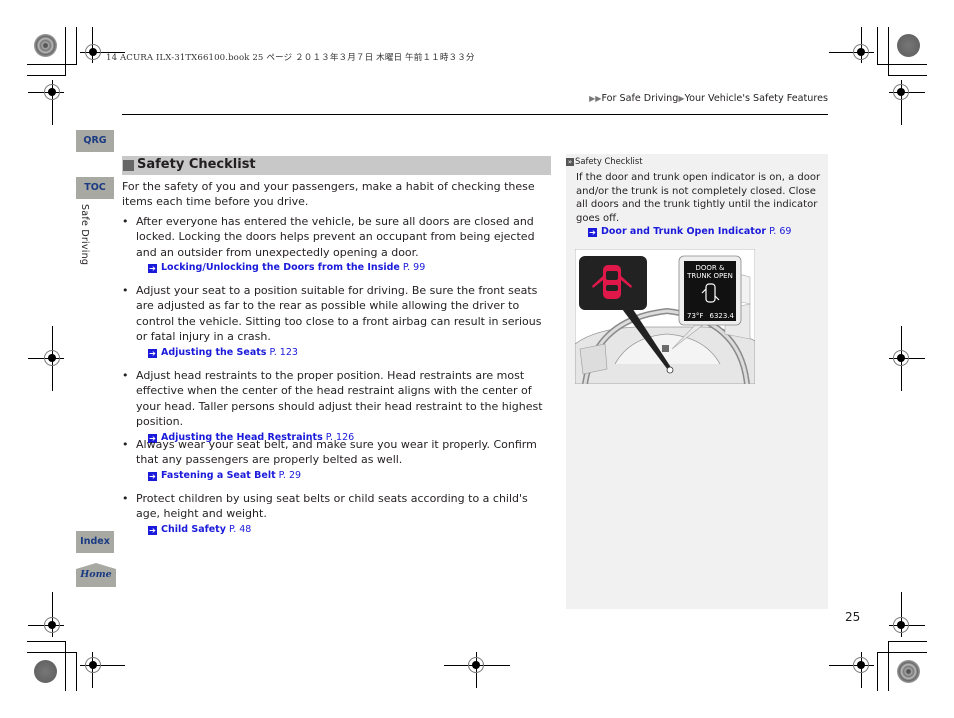 The image size is (954, 718). What do you see at coordinates (595, 98) in the screenshot?
I see `breadcrumb-arrow-icon: ▶▶` at bounding box center [595, 98].